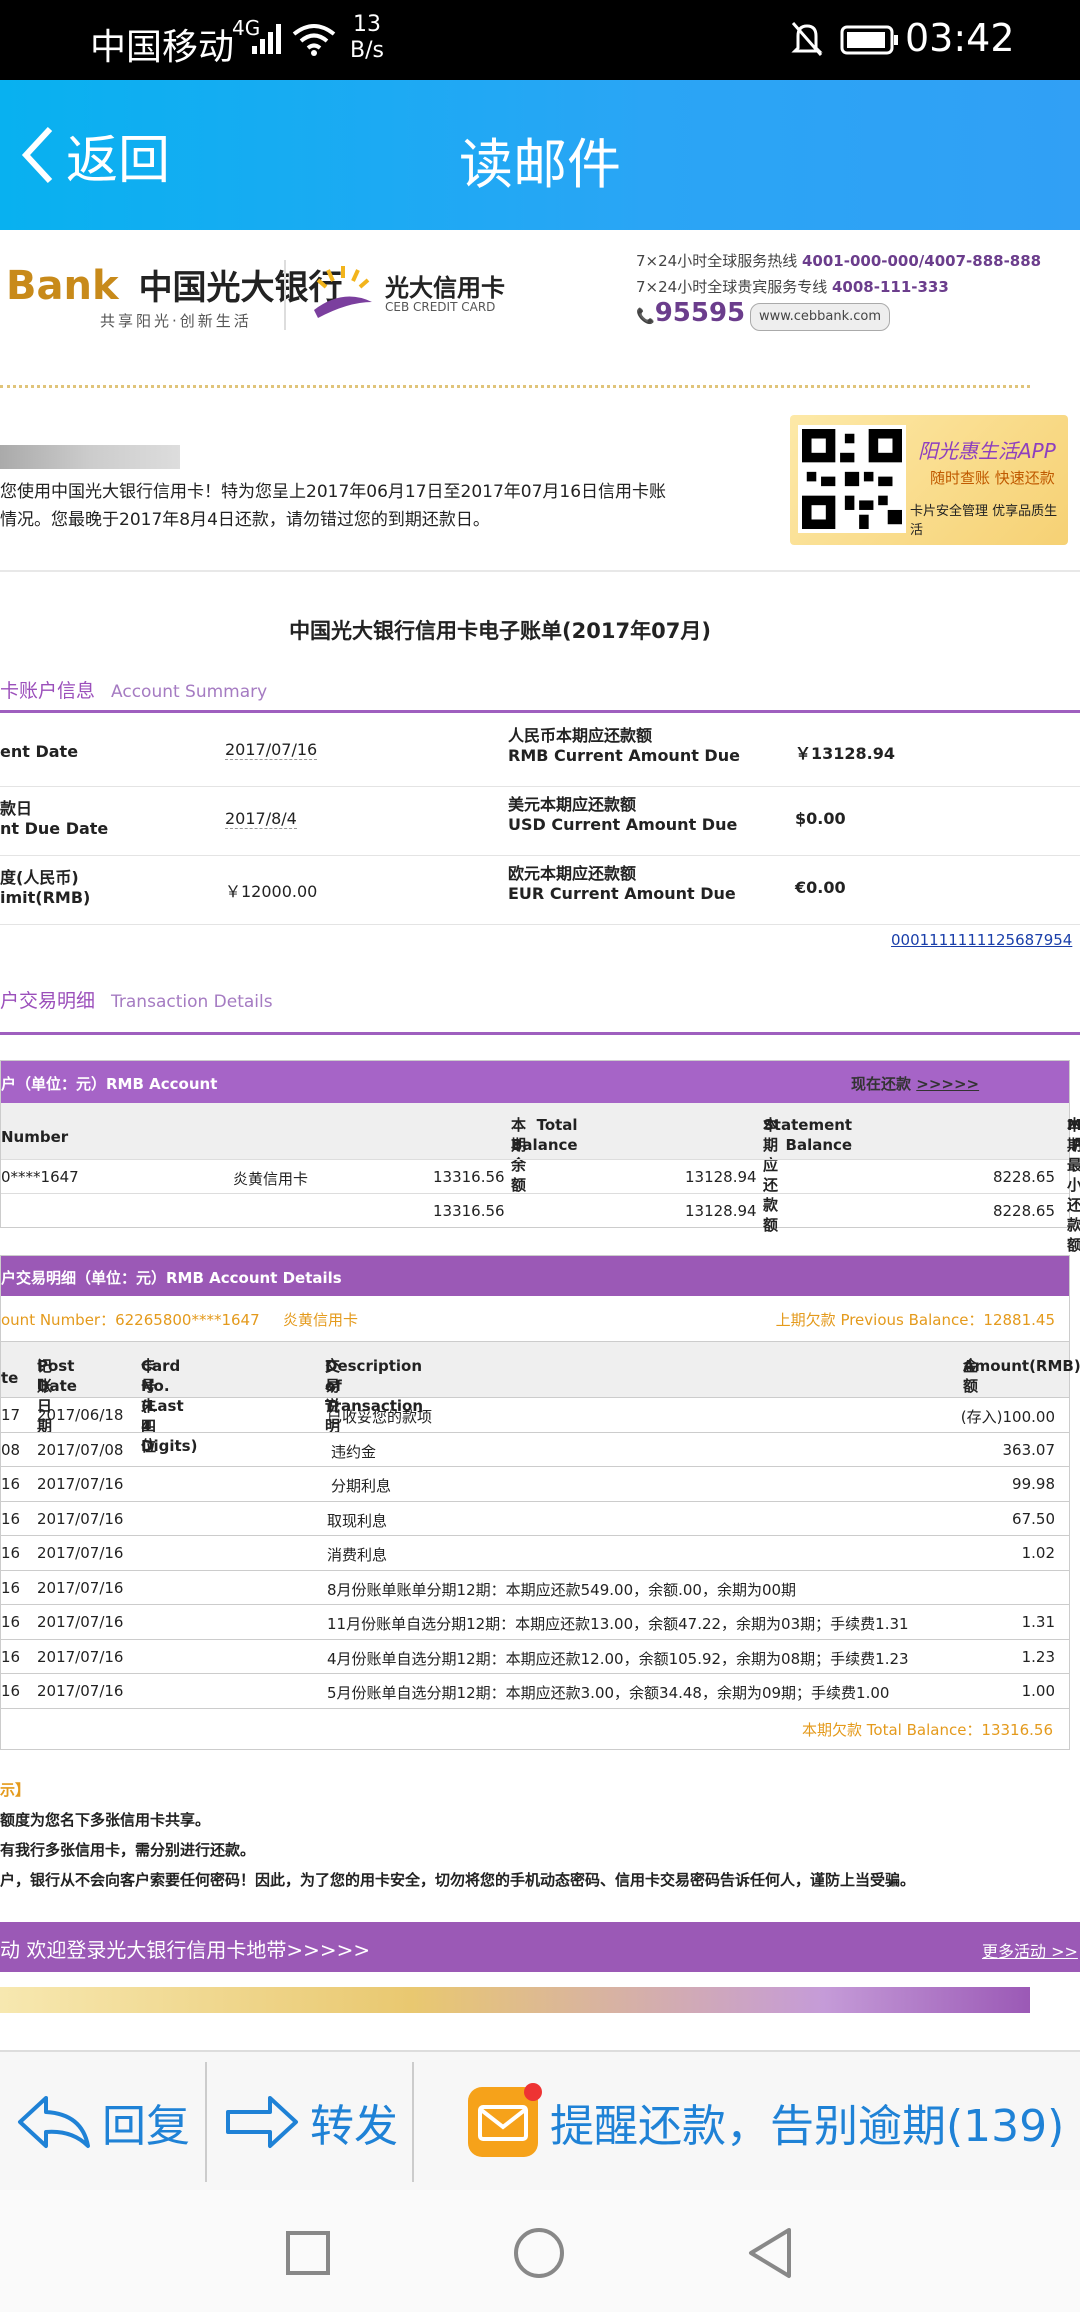 The image size is (1080, 2312). I want to click on total-balance: 13316.56, so click(469, 1211).